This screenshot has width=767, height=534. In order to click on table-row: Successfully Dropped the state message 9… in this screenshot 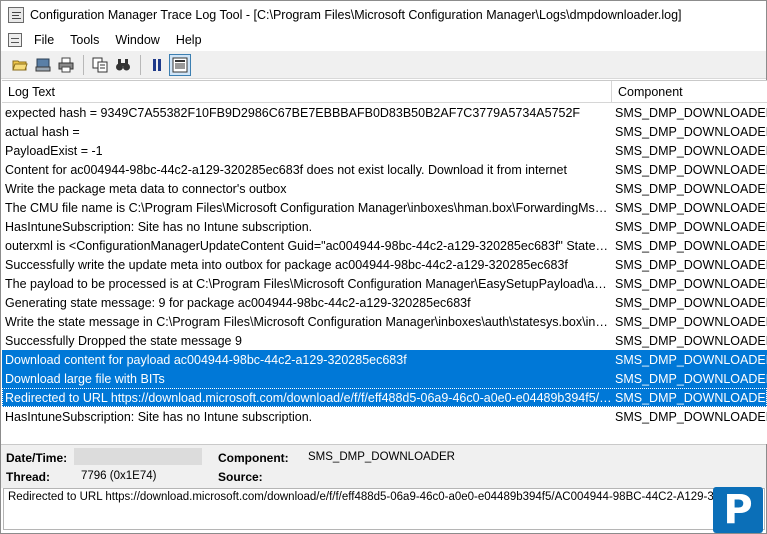, I will do `click(384, 340)`.